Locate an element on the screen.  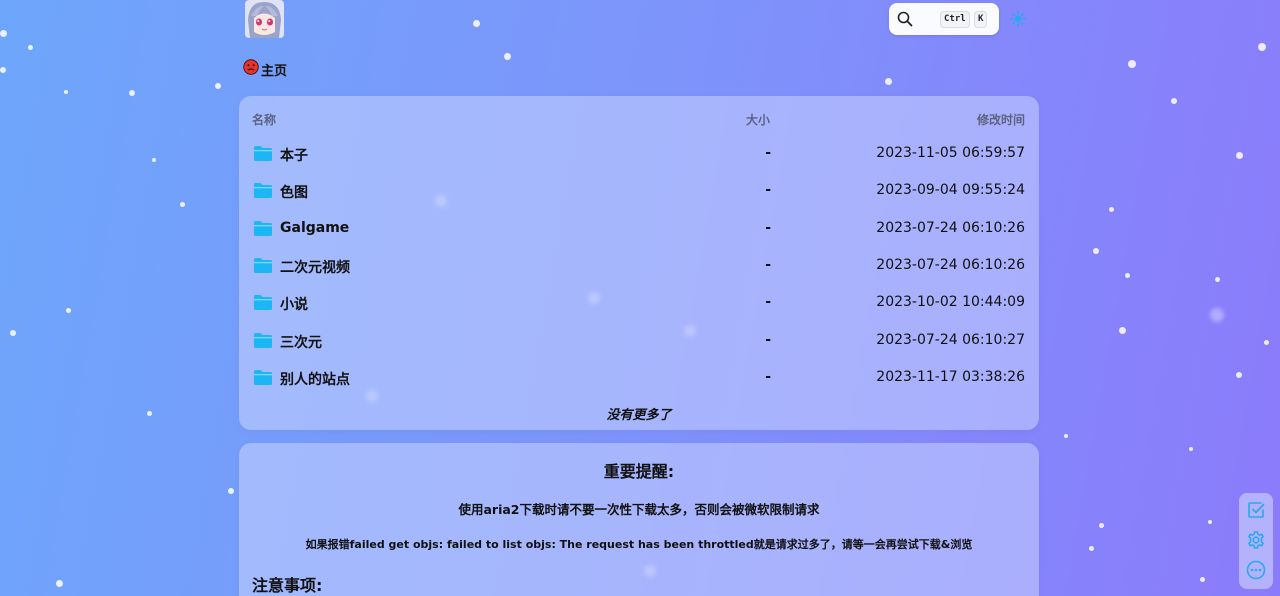
file-row: 别人的站点 - 2023-11-17 03:38:26 is located at coordinates (639, 378).